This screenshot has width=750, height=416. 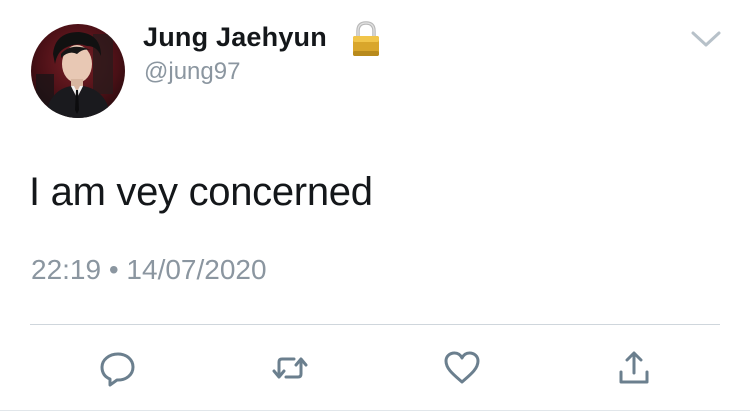 I want to click on reply-button, so click(x=118, y=368).